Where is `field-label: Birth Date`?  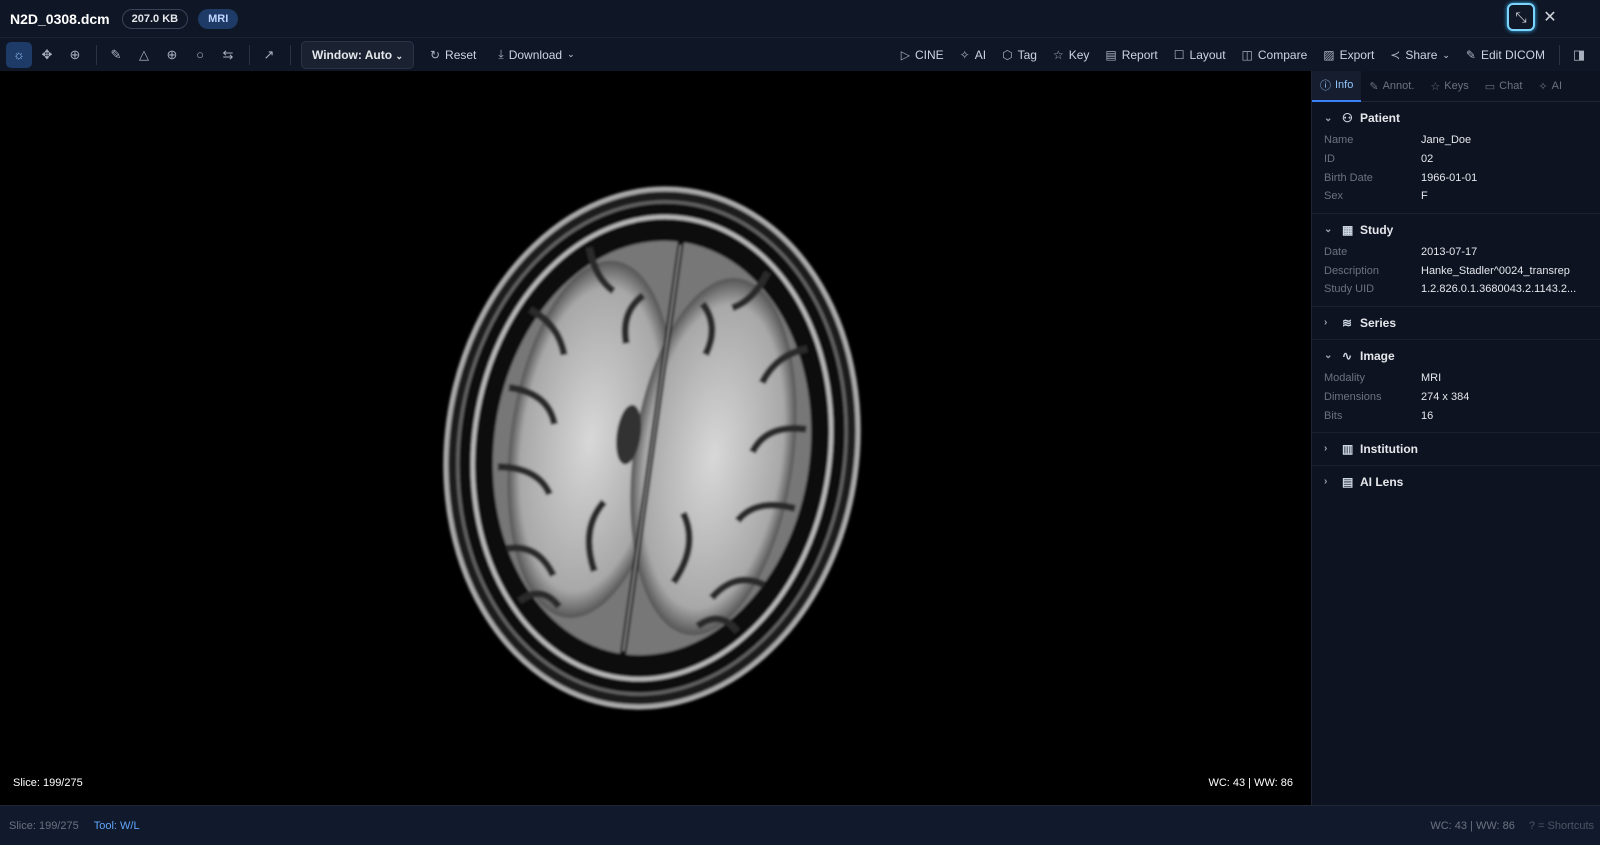
field-label: Birth Date is located at coordinates (1348, 177).